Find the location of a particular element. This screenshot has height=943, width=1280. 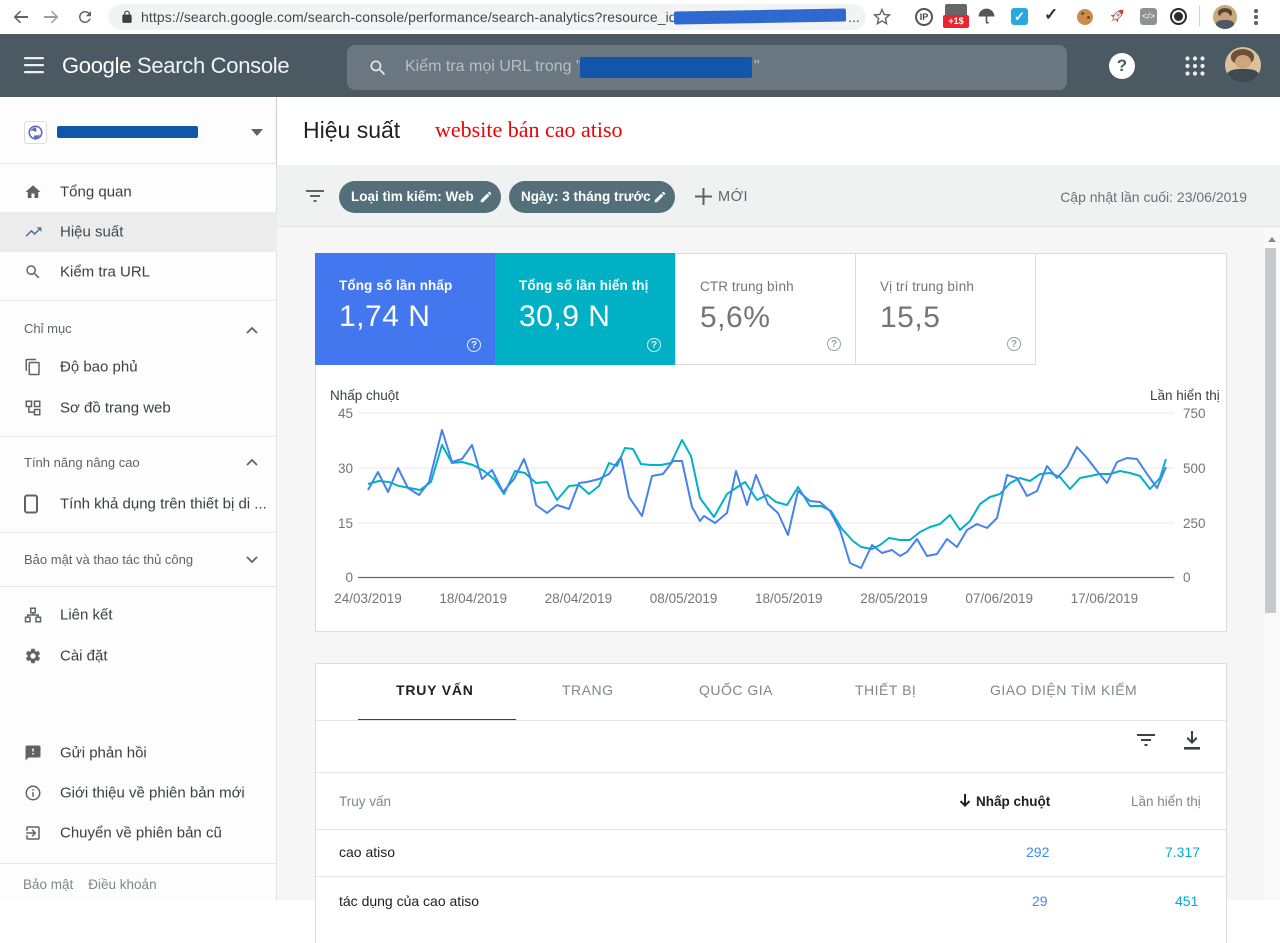

svg-text: 28/05/2019 is located at coordinates (894, 598).